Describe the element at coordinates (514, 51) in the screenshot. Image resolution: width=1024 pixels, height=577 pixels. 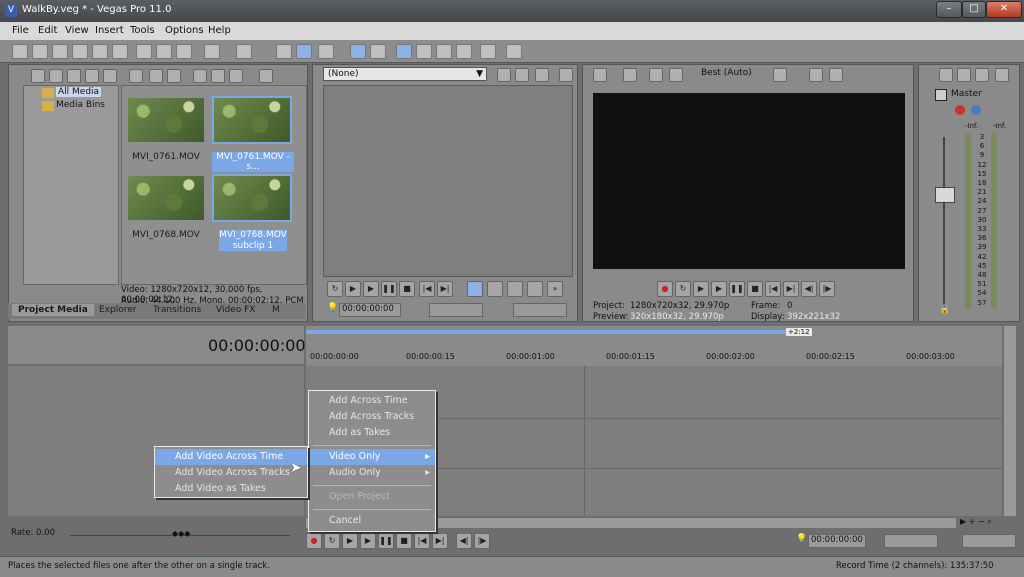
I see `help-pointer-icon` at that location.